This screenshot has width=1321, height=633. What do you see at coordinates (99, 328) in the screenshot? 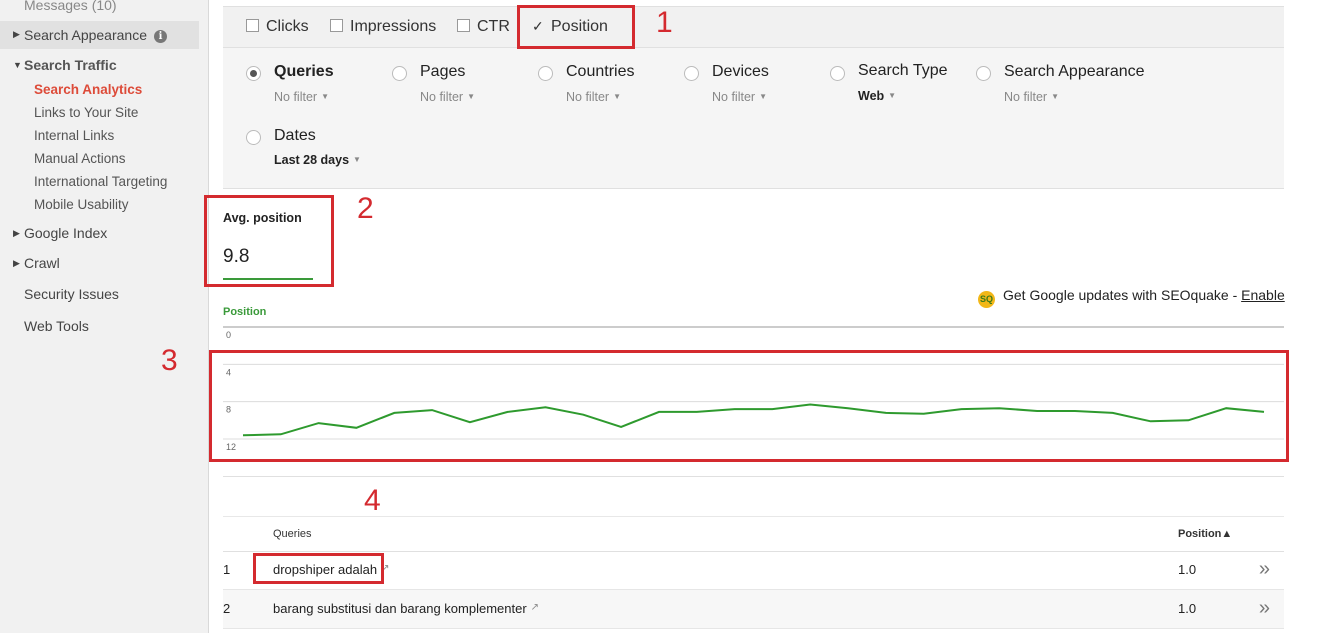
I see `sidebar-item-web-tools: Web Tools` at bounding box center [99, 328].